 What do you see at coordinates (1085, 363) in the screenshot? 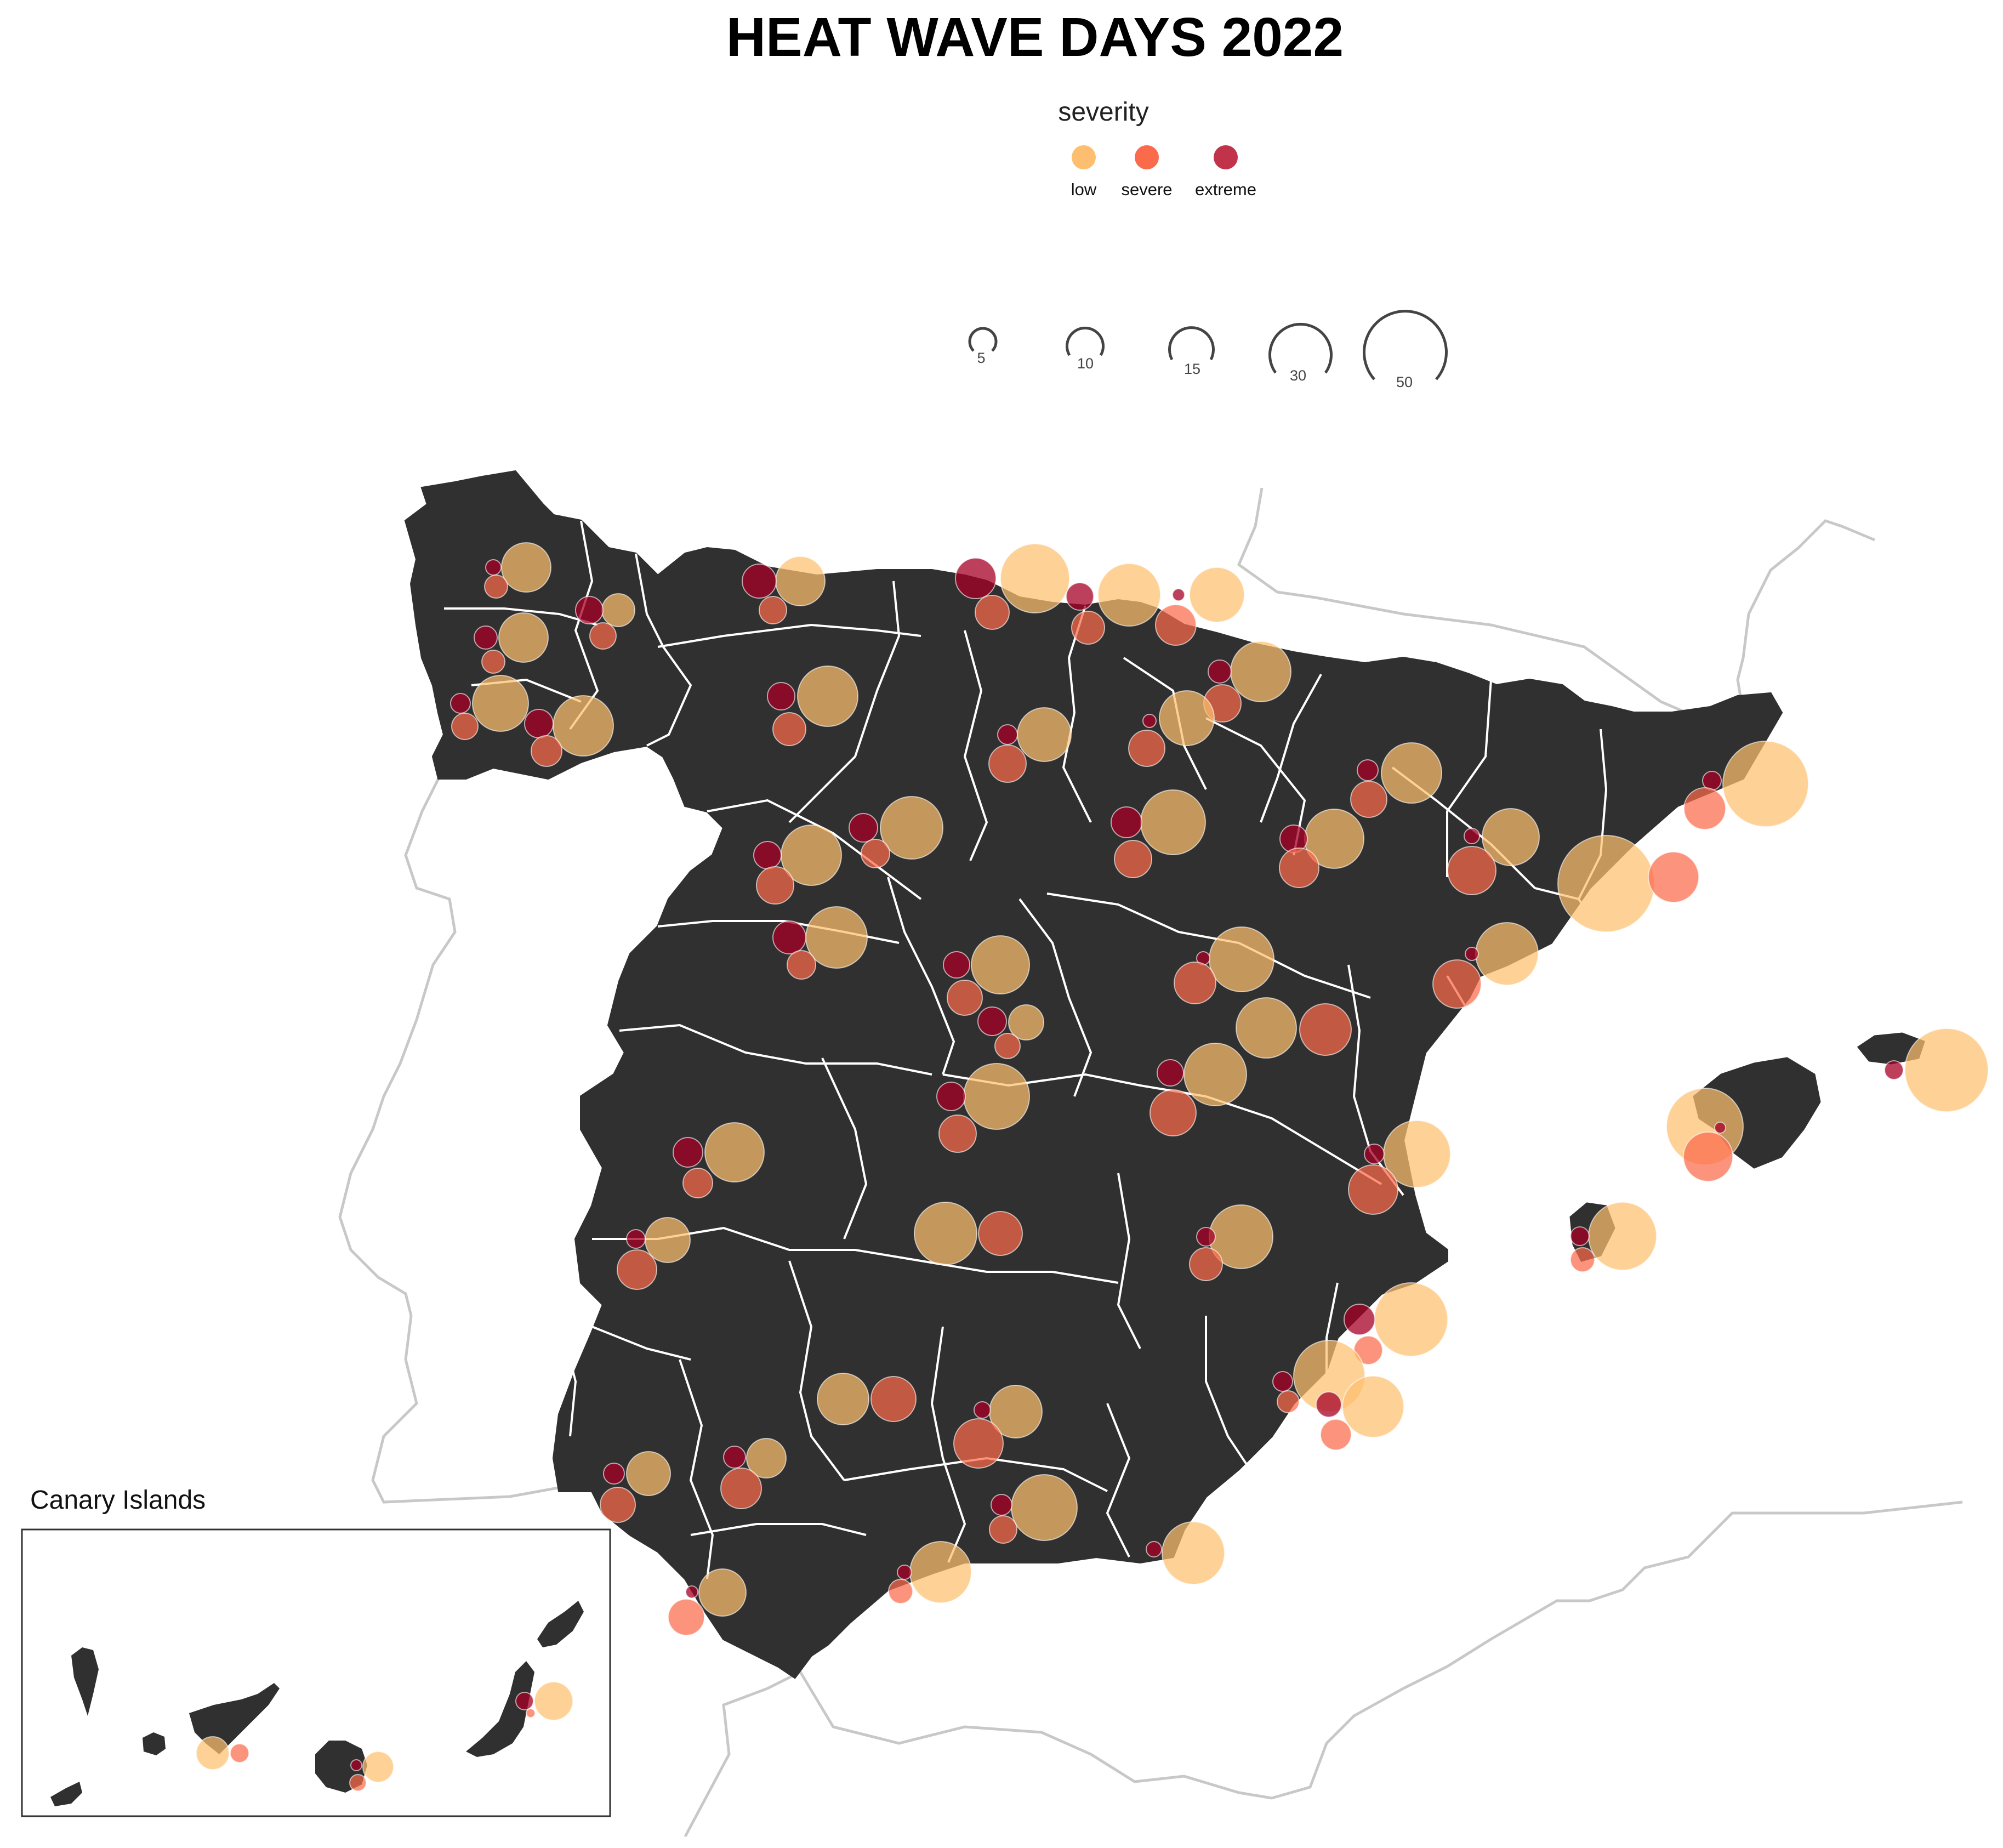
I see `size-legend-label-10: 10` at bounding box center [1085, 363].